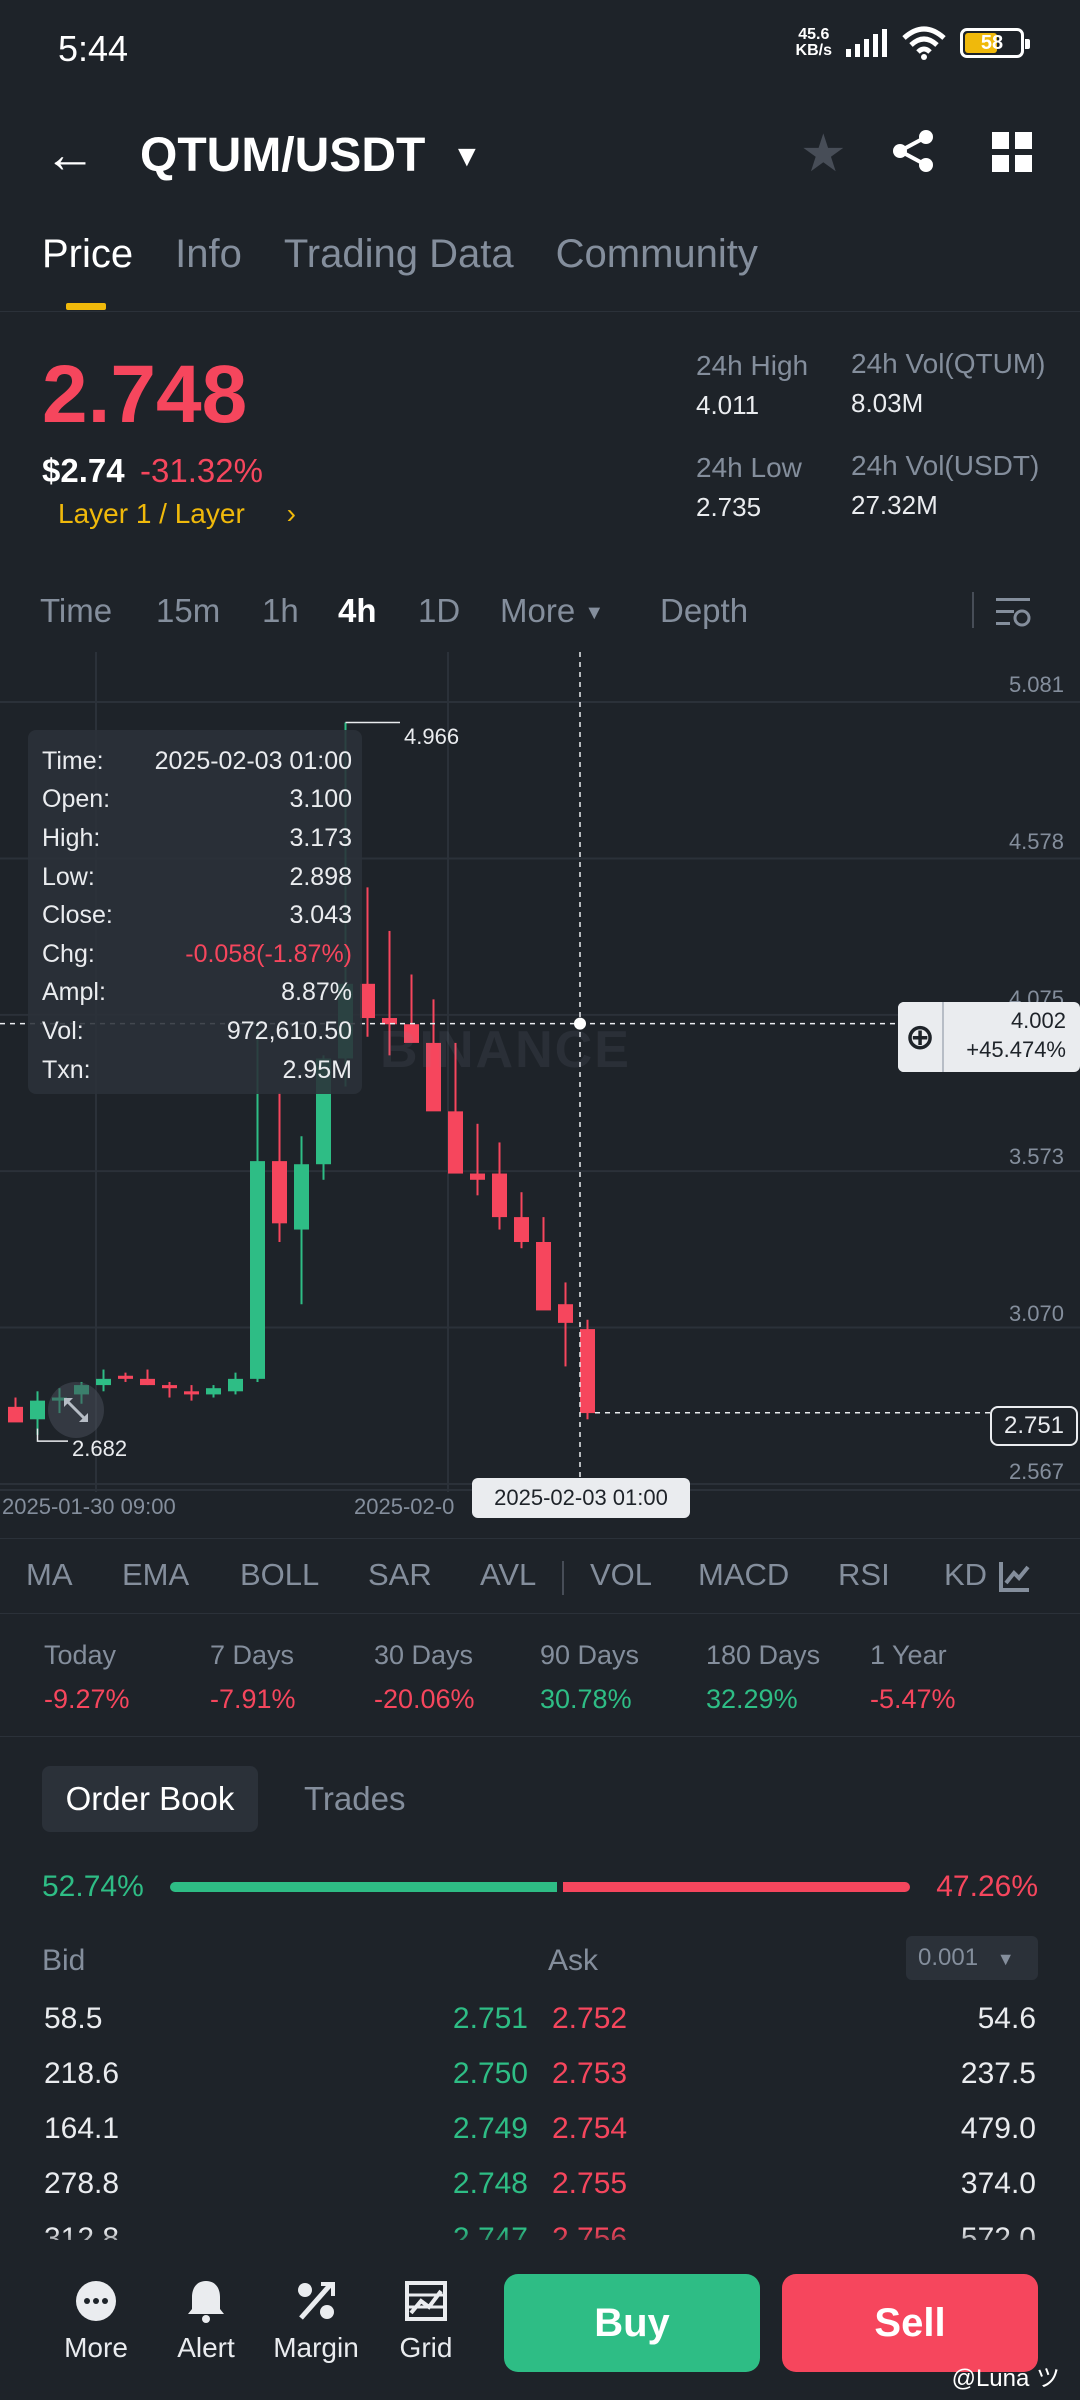  What do you see at coordinates (1015, 1576) in the screenshot?
I see `indicator-settings-icon` at bounding box center [1015, 1576].